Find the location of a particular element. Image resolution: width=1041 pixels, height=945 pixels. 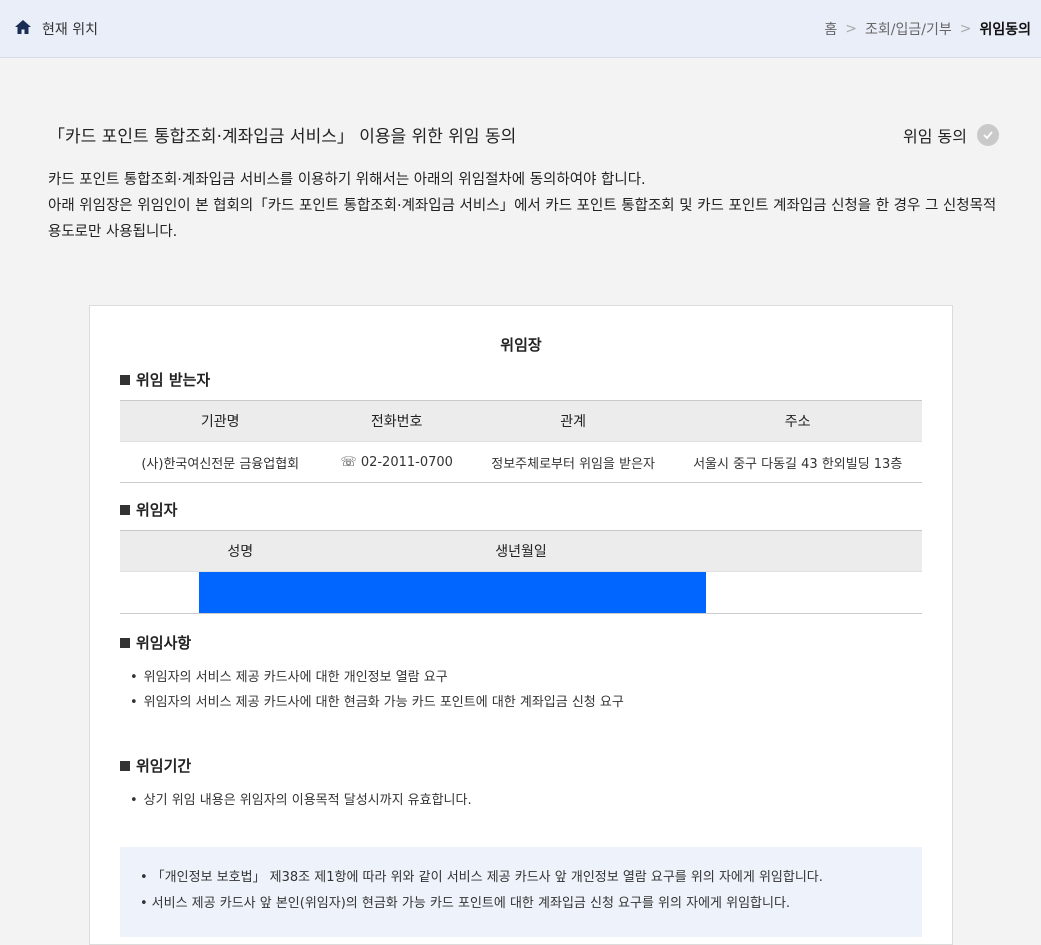

col-relation: 관계 is located at coordinates (573, 421).